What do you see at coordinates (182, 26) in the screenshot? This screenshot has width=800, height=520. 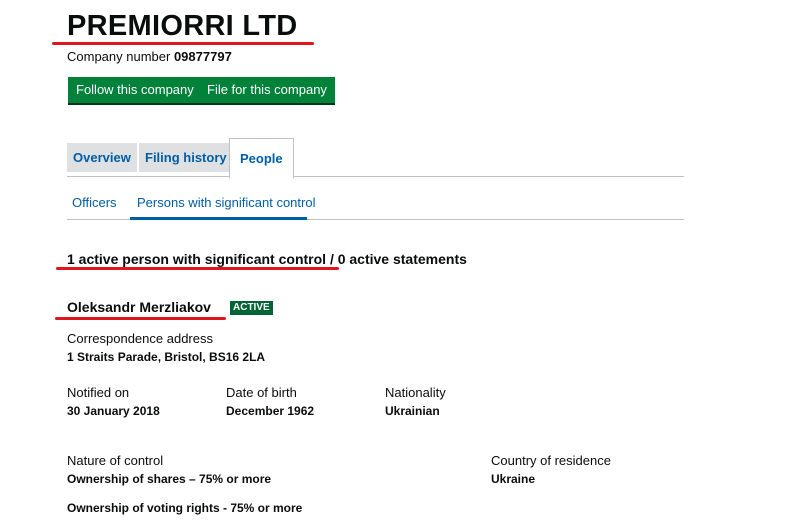 I see `company-name: PREMIORRI LTD` at bounding box center [182, 26].